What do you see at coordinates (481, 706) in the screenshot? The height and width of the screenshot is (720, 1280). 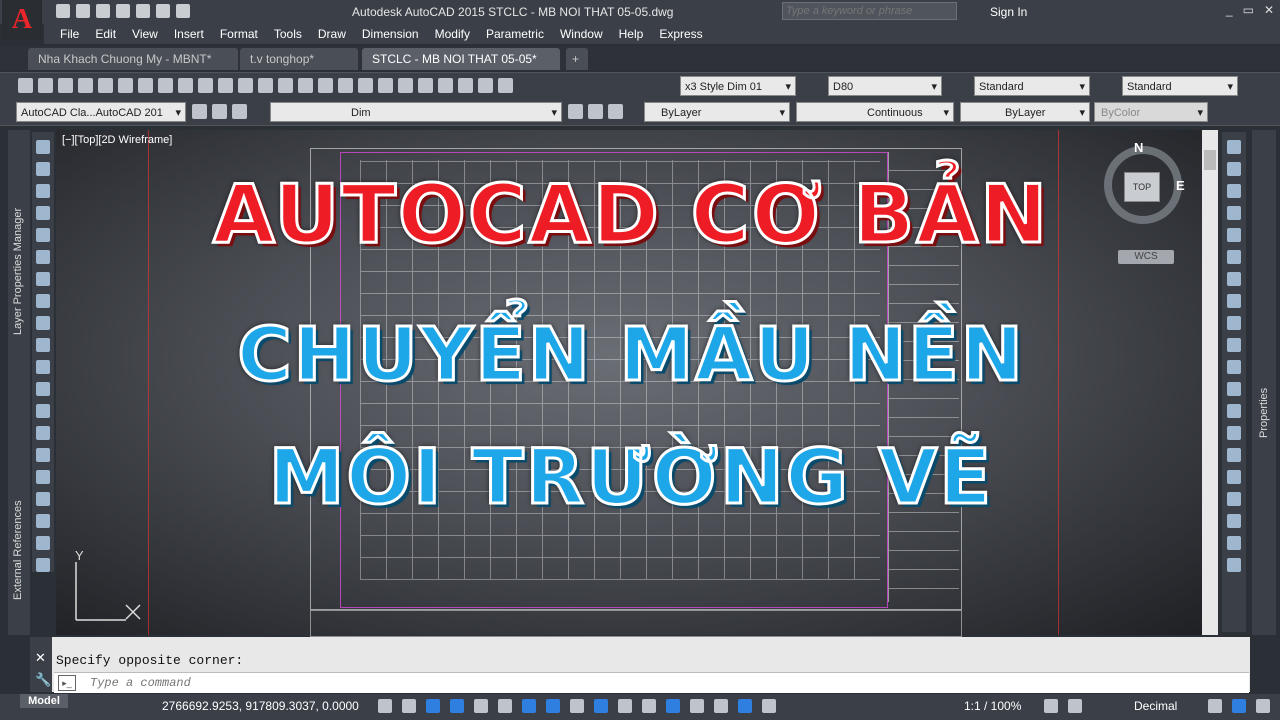 I see `polar-icon` at bounding box center [481, 706].